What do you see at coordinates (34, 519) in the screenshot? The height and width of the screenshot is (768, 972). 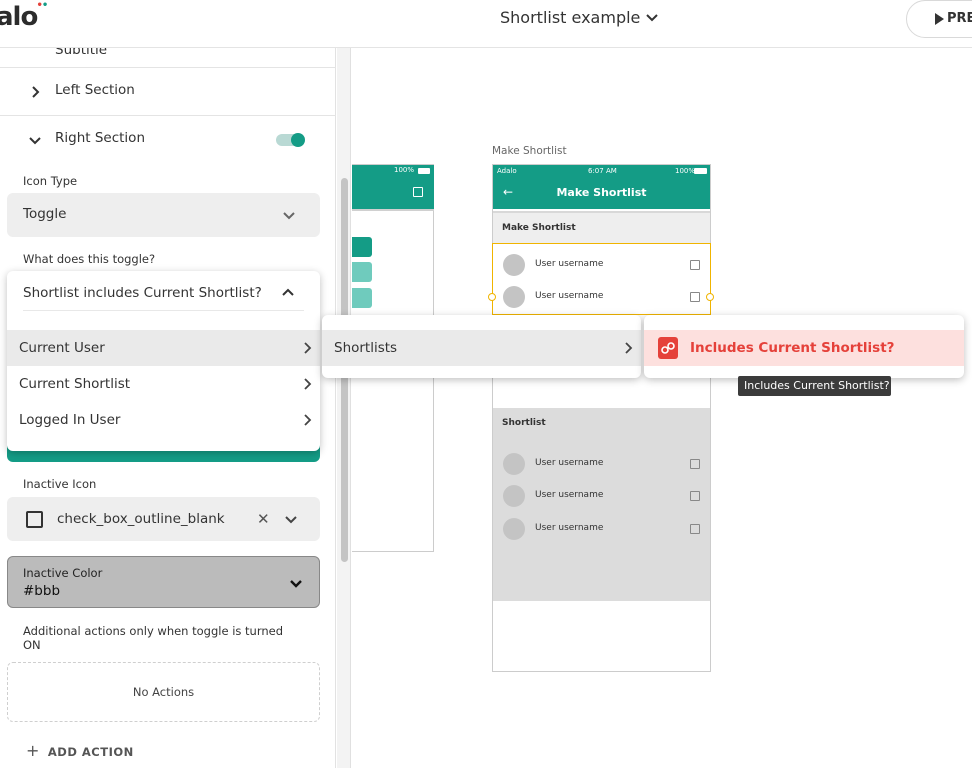 I see `check-box-outline-icon` at bounding box center [34, 519].